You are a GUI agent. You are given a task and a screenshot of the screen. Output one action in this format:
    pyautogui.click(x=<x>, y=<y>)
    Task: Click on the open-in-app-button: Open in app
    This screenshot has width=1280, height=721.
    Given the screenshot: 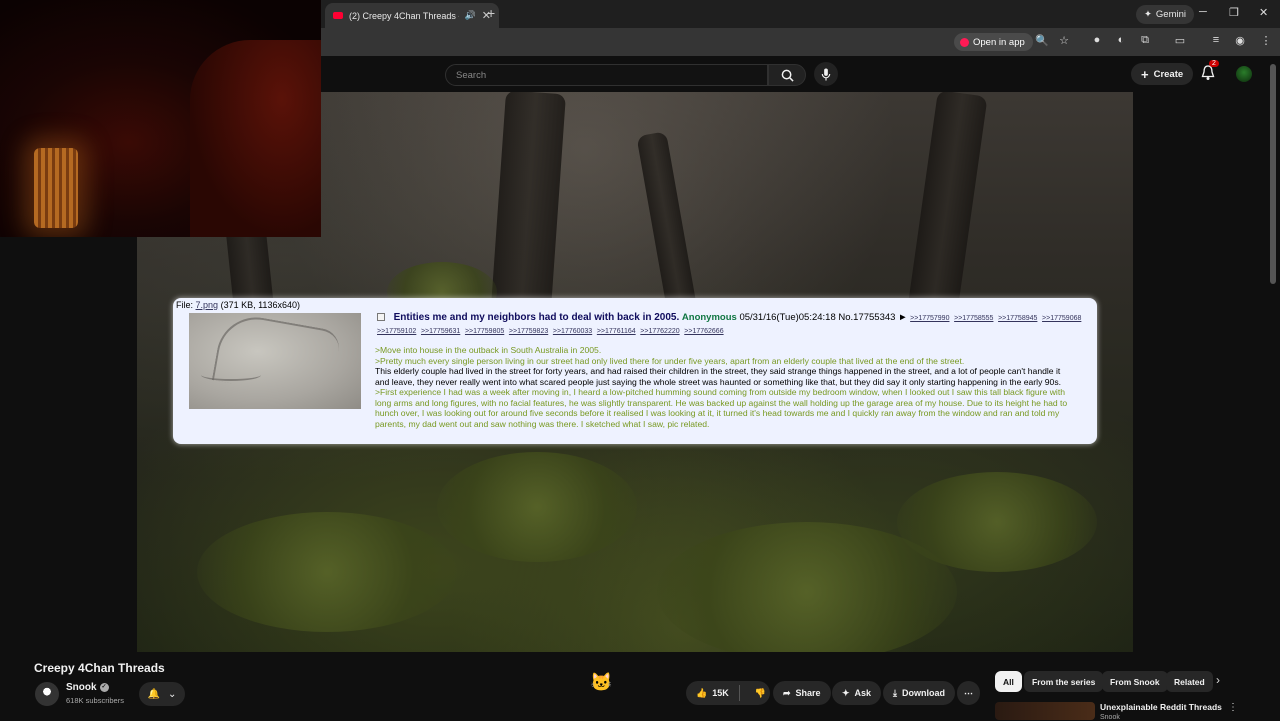 What is the action you would take?
    pyautogui.click(x=993, y=42)
    